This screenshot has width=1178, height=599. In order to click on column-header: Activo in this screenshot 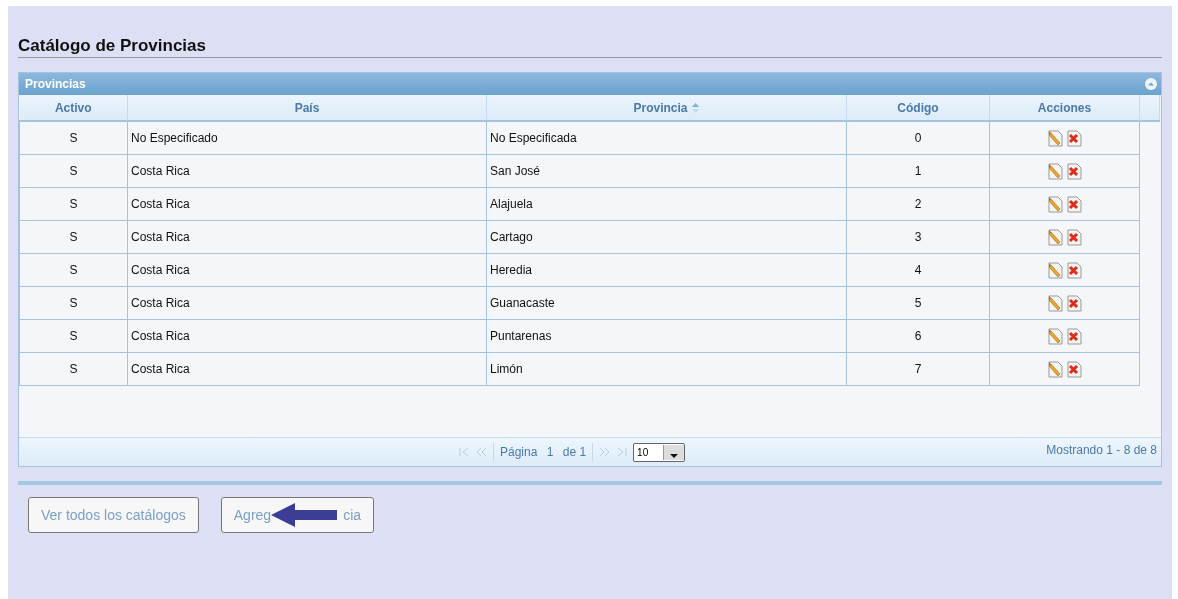, I will do `click(73, 108)`.